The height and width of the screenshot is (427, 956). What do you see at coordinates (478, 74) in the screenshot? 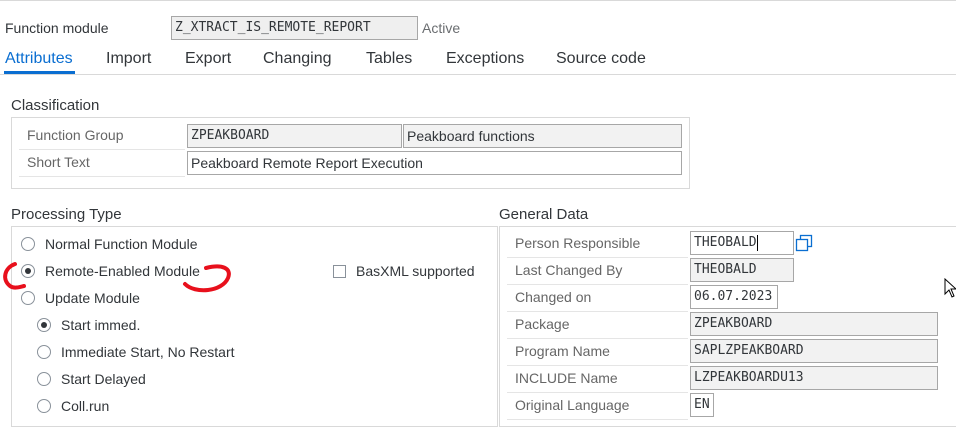
I see `tabbar-divider` at bounding box center [478, 74].